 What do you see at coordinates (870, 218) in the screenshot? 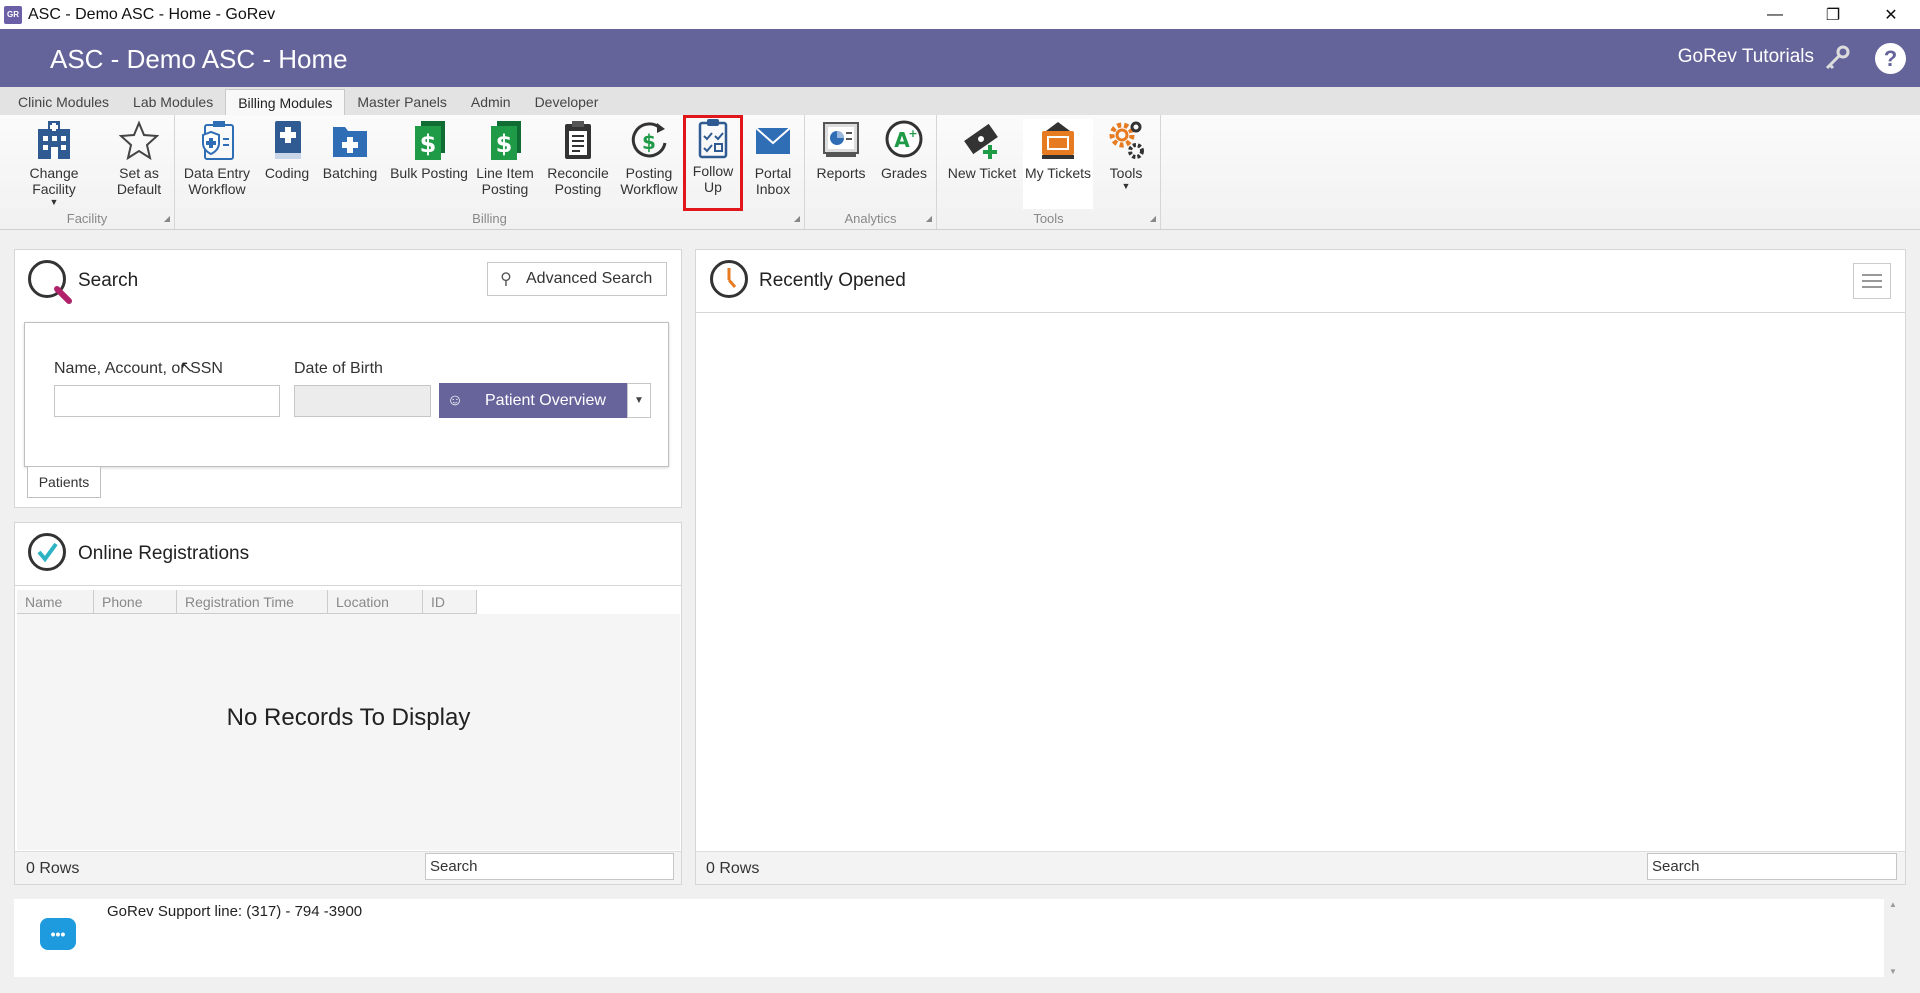
I see `group-label-analytics: Analytics` at bounding box center [870, 218].